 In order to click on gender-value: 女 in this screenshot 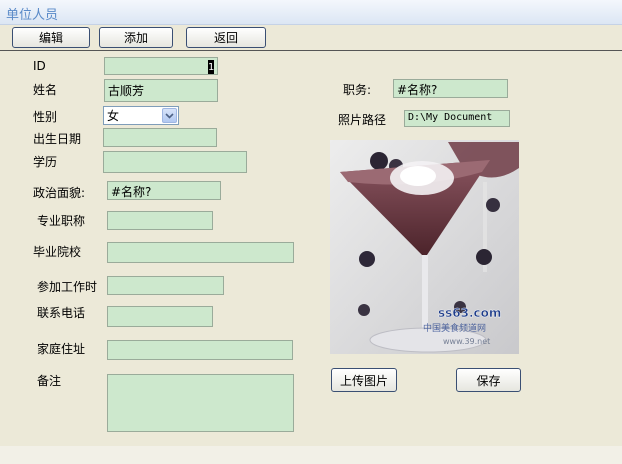, I will do `click(113, 116)`.